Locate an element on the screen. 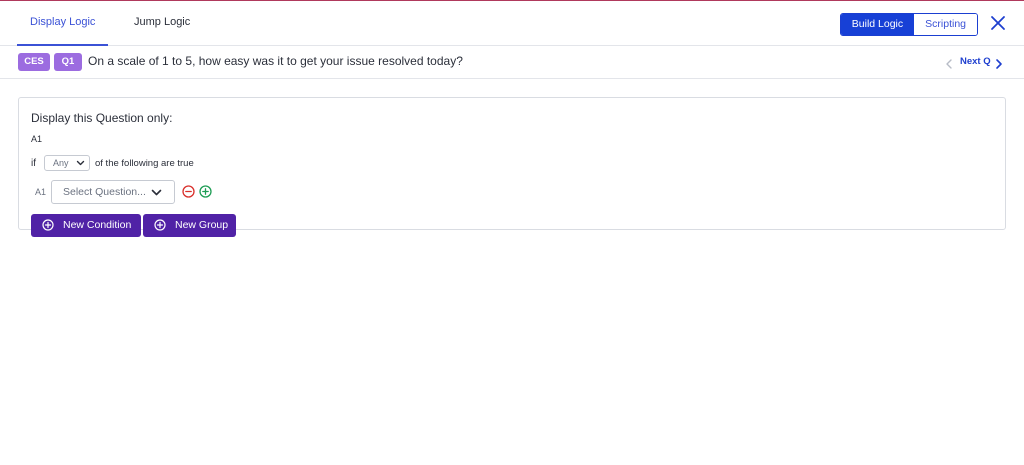 The image size is (1024, 465). question-number-badge: Q1 is located at coordinates (68, 62).